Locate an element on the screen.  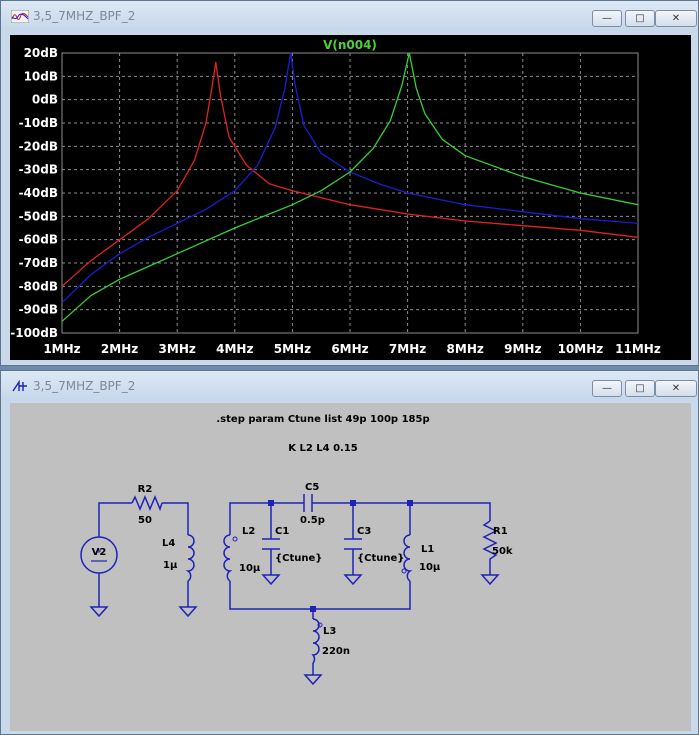
wires is located at coordinates (294, 588).